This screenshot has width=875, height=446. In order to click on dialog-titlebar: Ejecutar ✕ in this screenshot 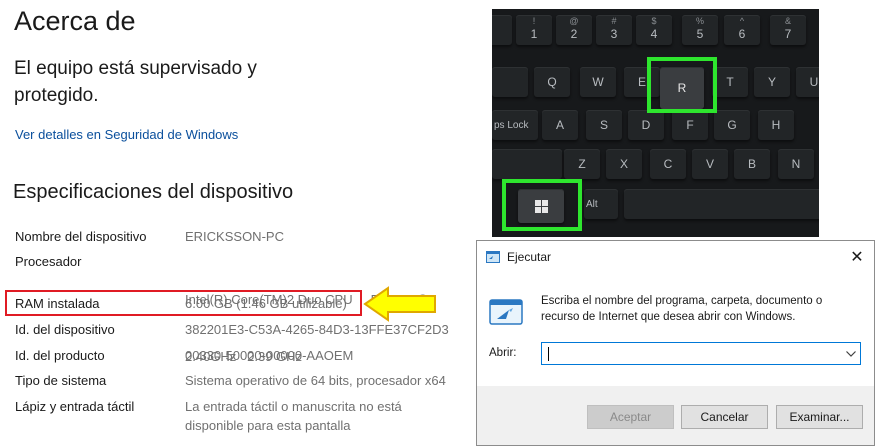, I will do `click(675, 257)`.